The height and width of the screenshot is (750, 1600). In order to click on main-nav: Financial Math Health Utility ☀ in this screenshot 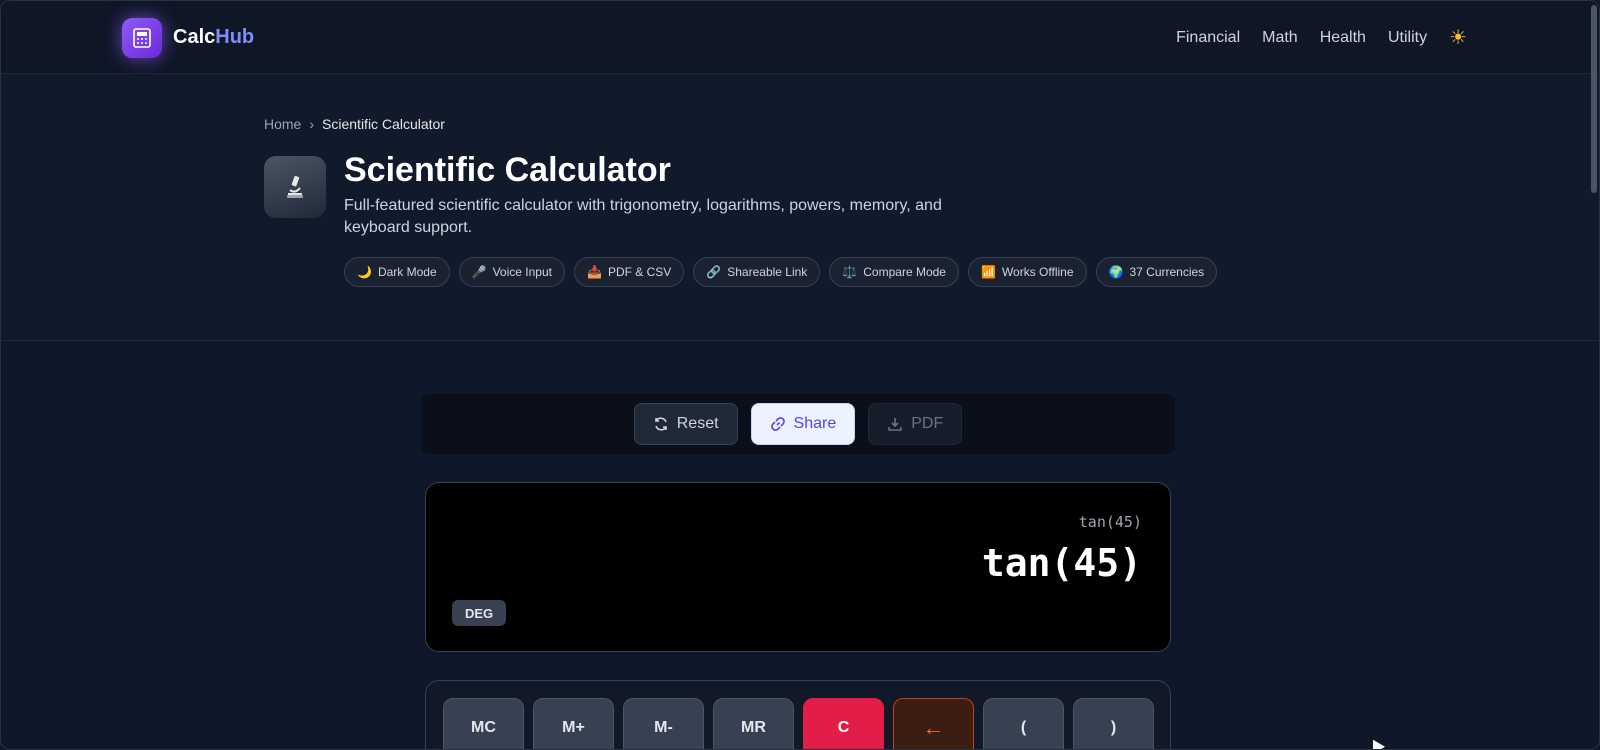, I will do `click(1321, 38)`.